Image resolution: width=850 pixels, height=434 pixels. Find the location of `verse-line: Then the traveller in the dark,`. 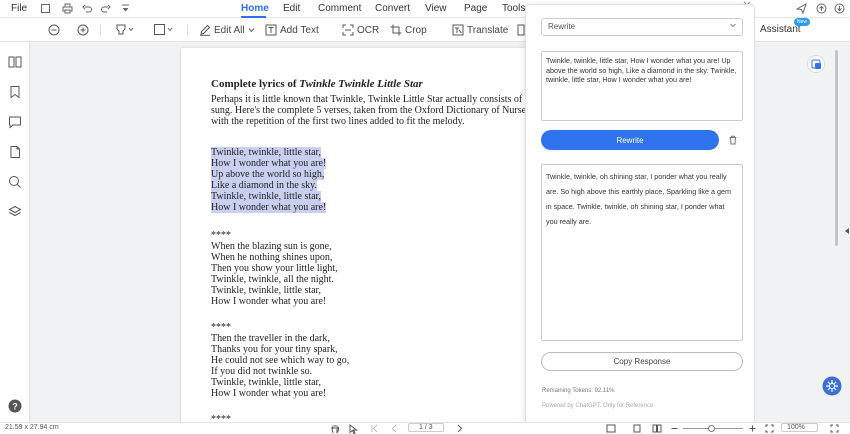

verse-line: Then the traveller in the dark, is located at coordinates (270, 338).